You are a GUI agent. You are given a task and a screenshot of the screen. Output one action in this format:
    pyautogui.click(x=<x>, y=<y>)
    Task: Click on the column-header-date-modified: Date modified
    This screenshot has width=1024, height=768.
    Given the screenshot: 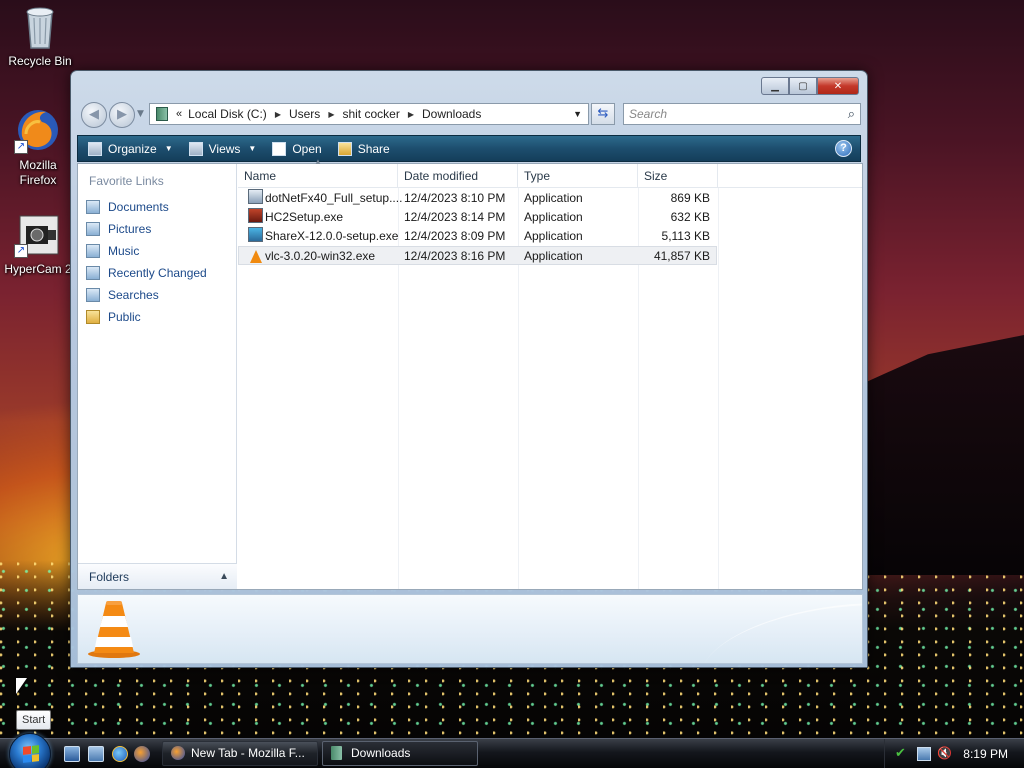 What is the action you would take?
    pyautogui.click(x=458, y=176)
    